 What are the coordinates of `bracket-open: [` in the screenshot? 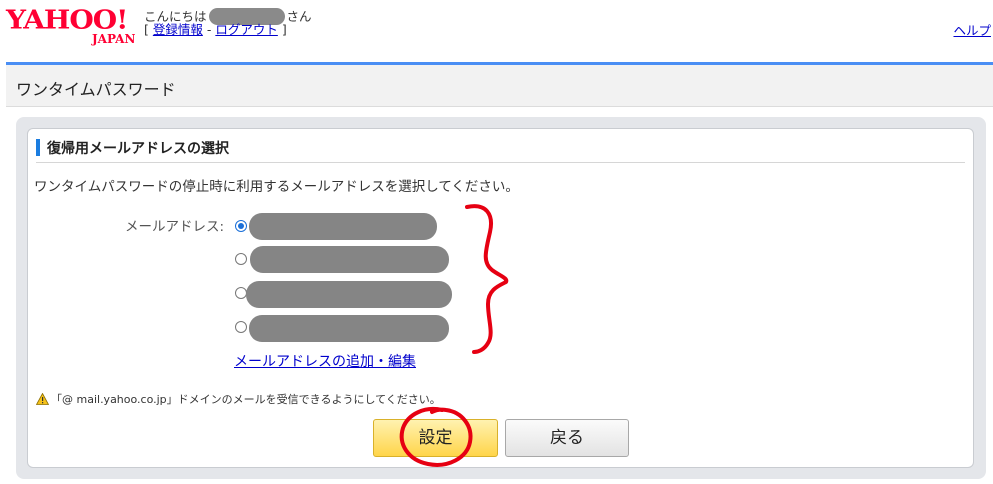 It's located at (148, 29).